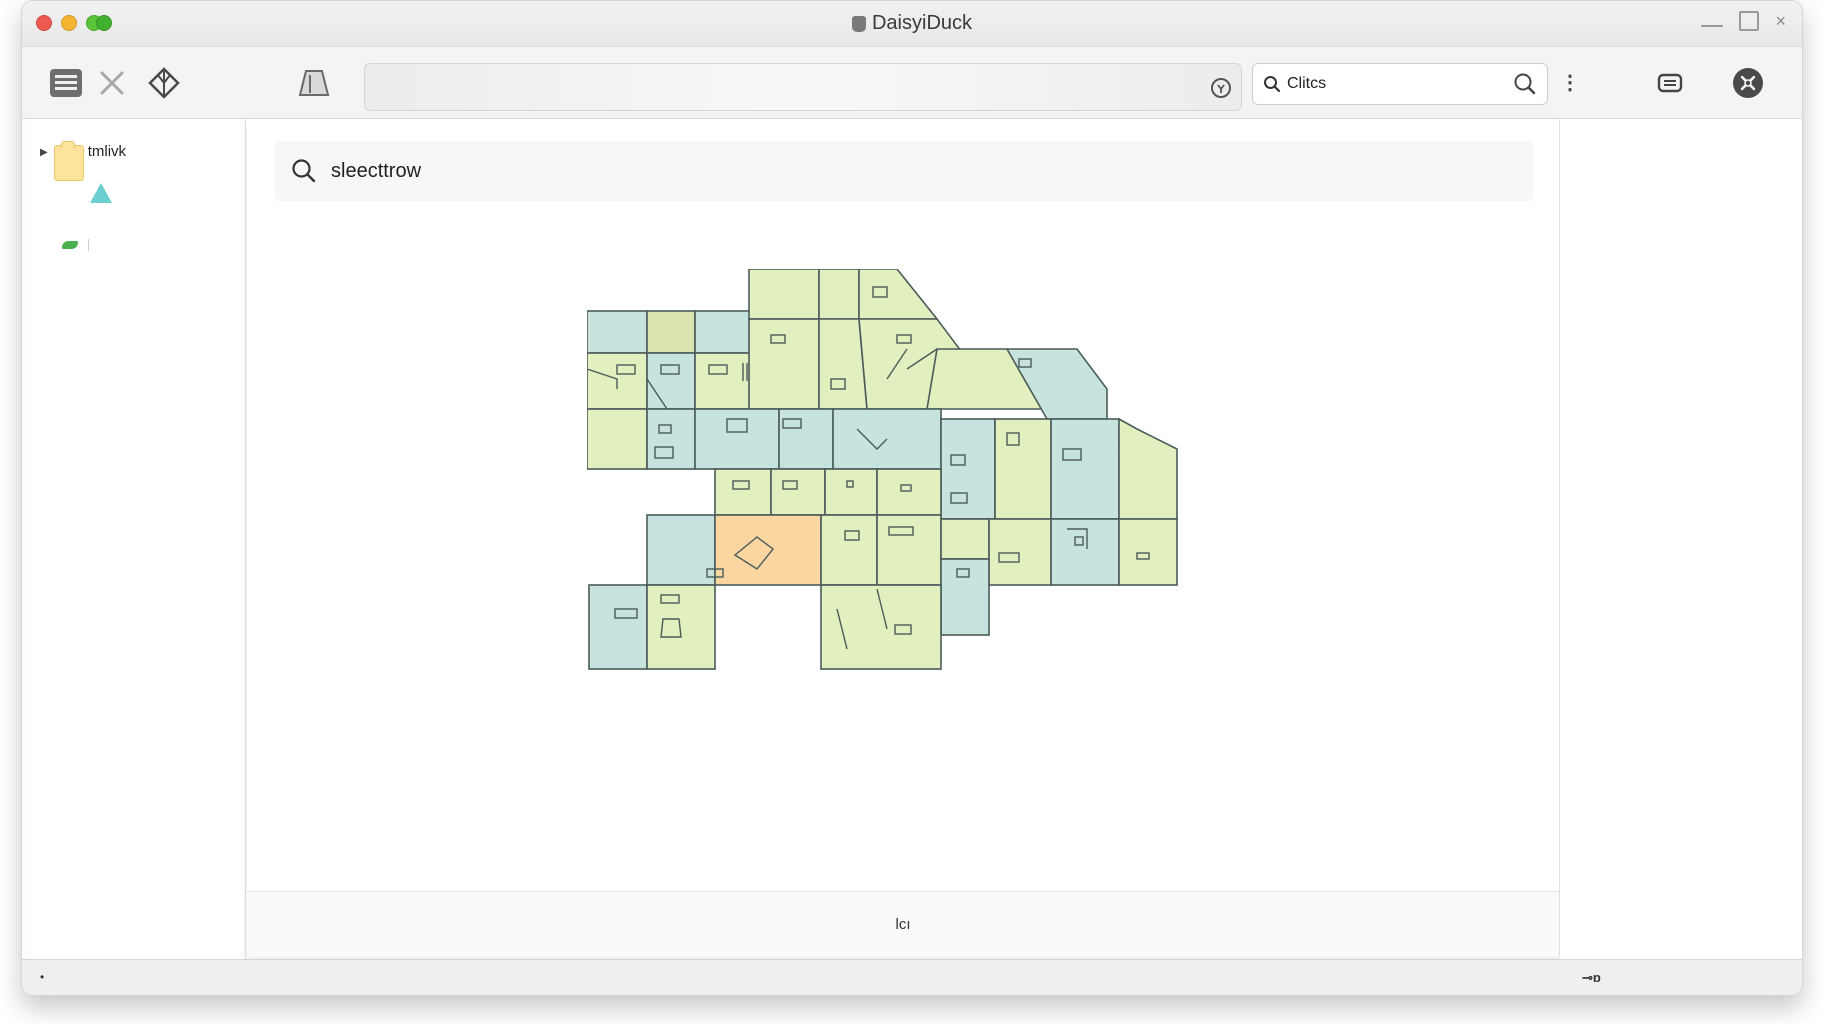 The width and height of the screenshot is (1824, 1024). I want to click on tree-item: ▶ tmlivk, so click(83, 161).